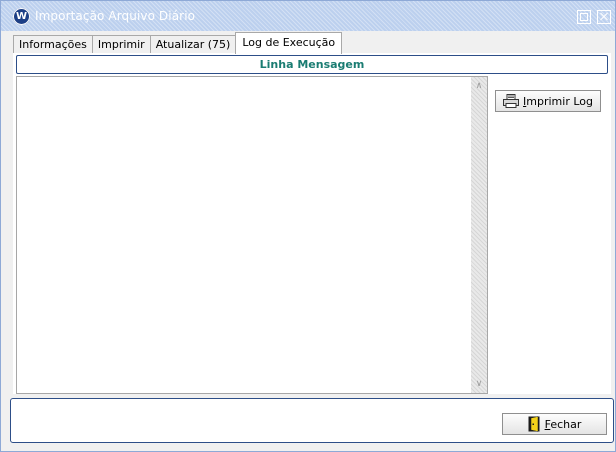  What do you see at coordinates (563, 424) in the screenshot?
I see `close-label: Fechar` at bounding box center [563, 424].